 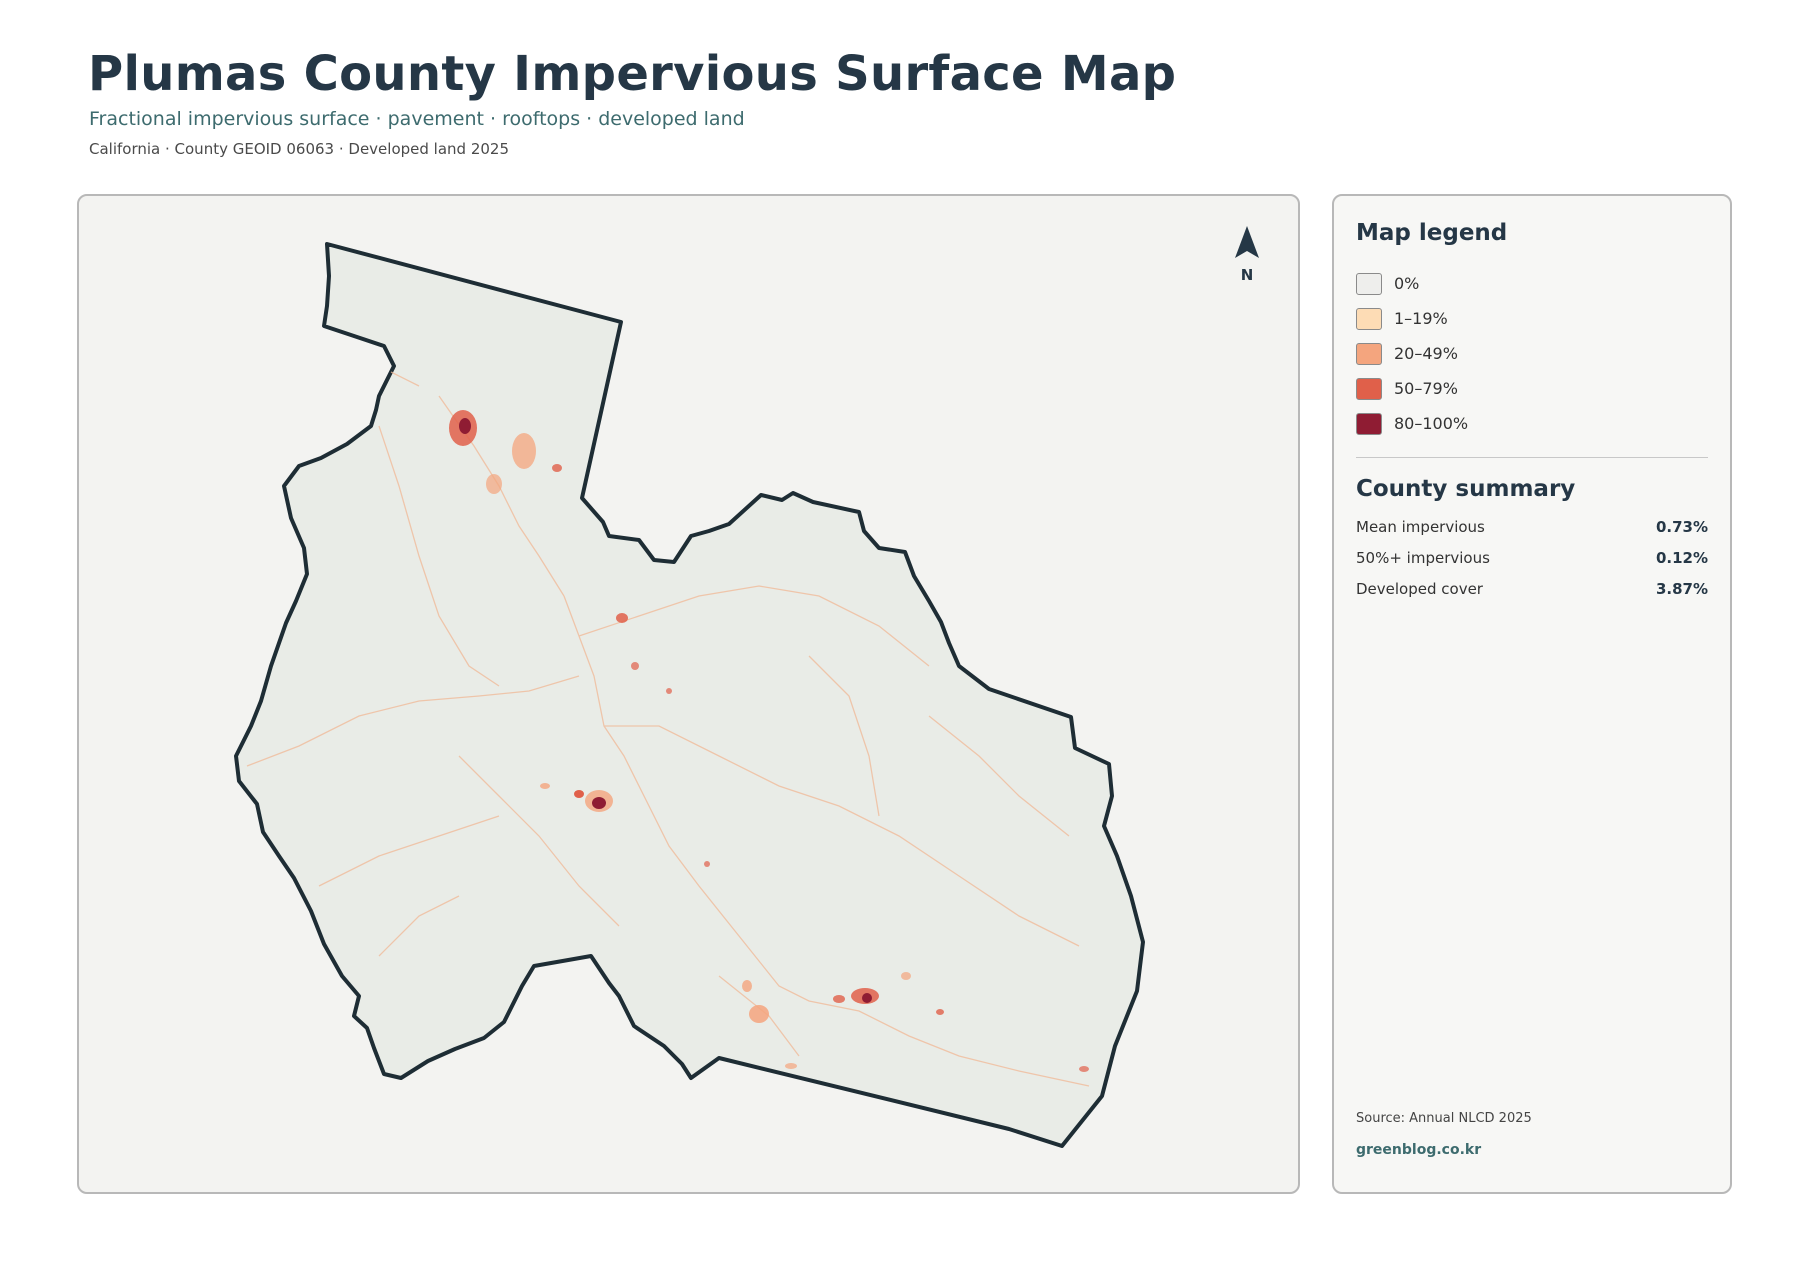 I want to click on stat-row-mean: Mean impervious 0.73%, so click(x=1532, y=527).